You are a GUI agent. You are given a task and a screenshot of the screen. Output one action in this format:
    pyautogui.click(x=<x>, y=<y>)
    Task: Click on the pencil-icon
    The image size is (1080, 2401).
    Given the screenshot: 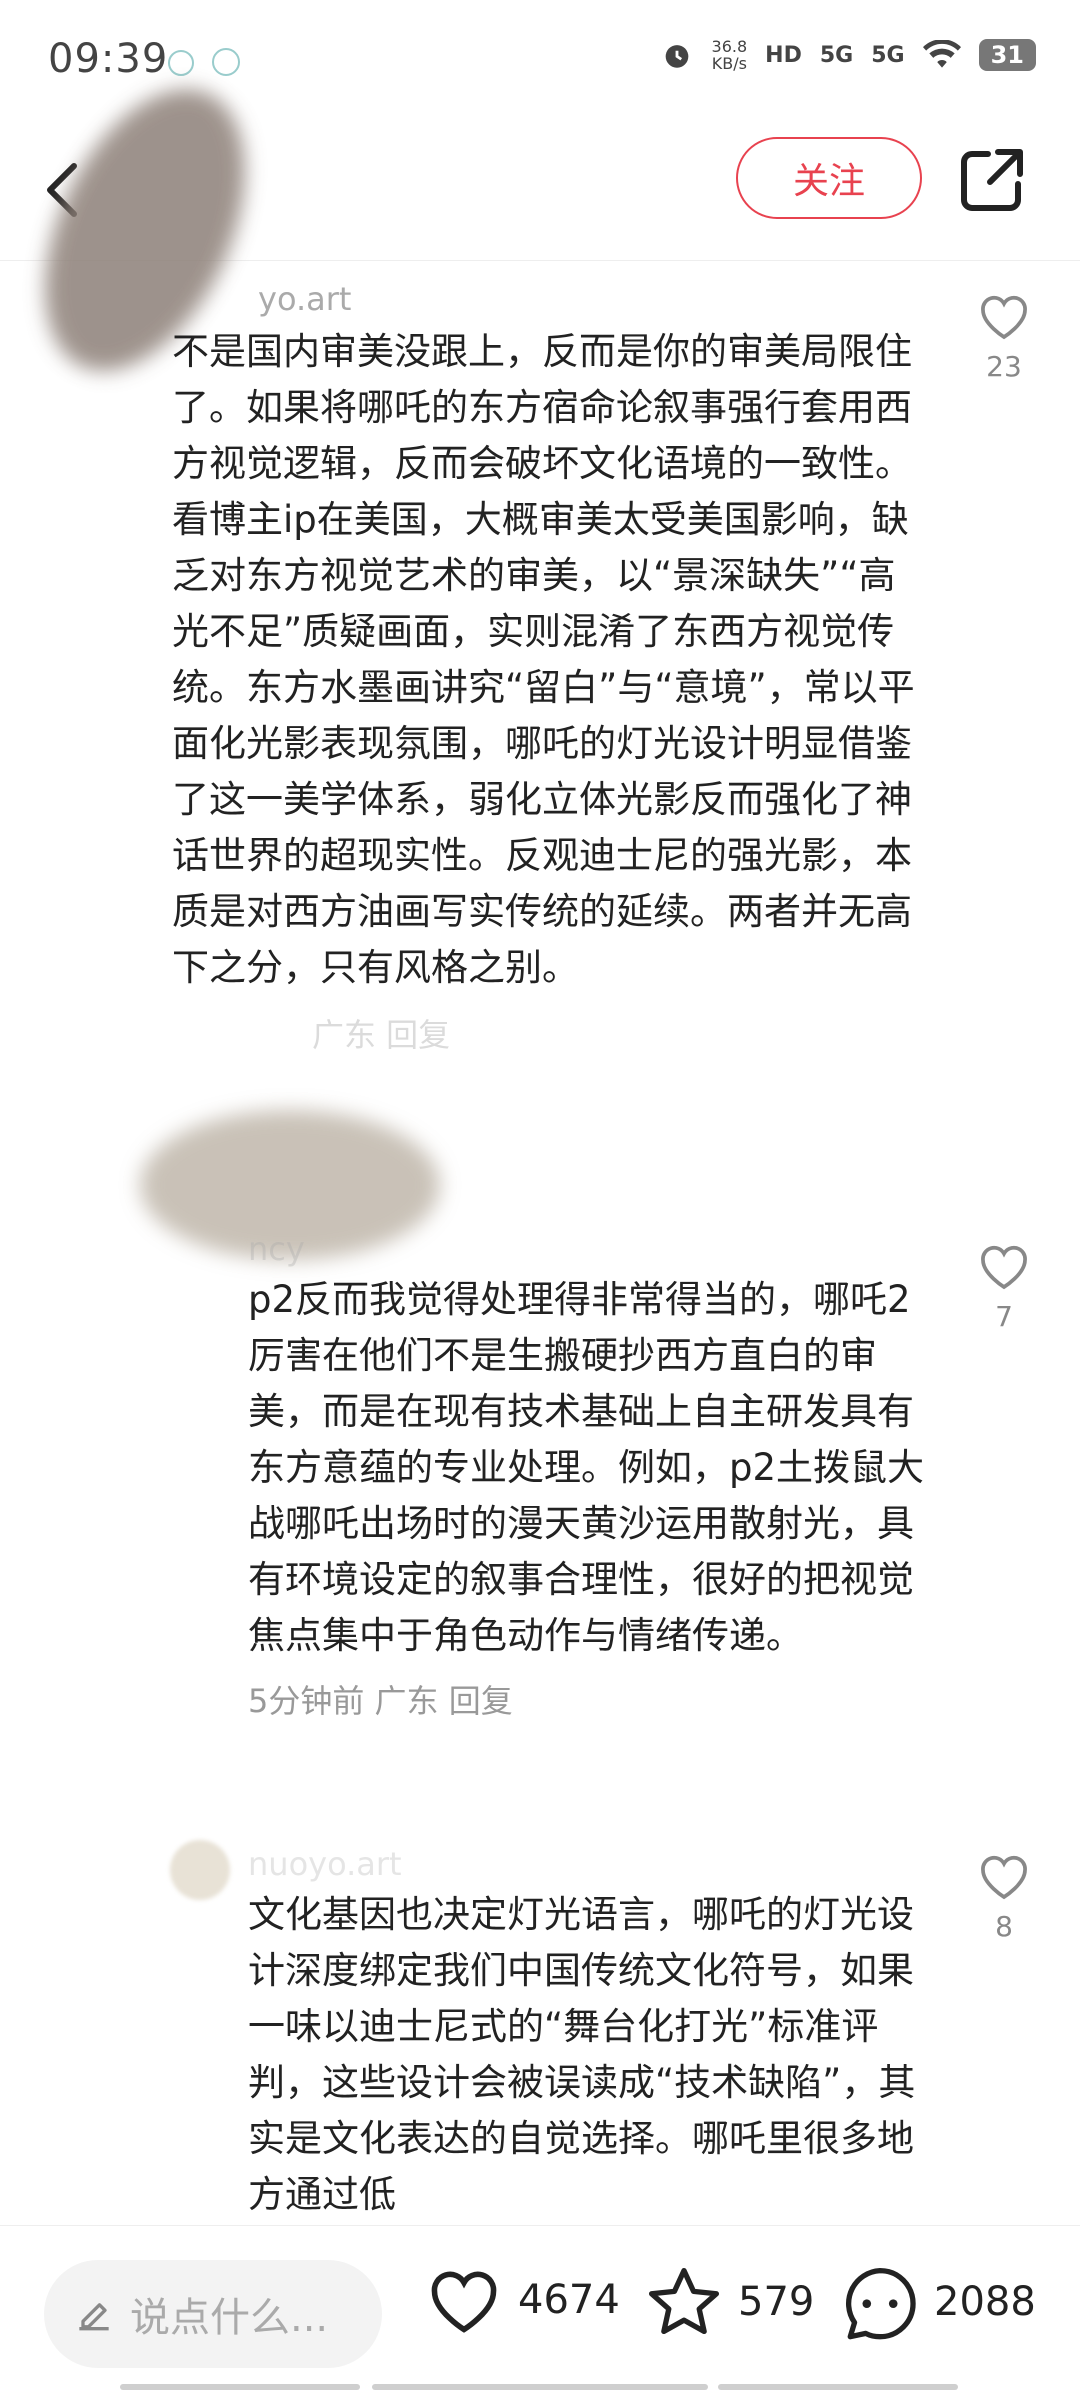 What is the action you would take?
    pyautogui.click(x=94, y=2317)
    